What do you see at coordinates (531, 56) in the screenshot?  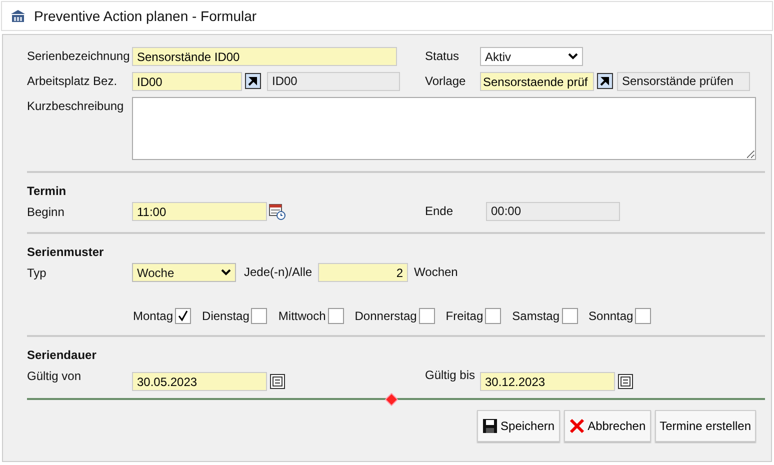 I see `status-dropdown: Aktiv` at bounding box center [531, 56].